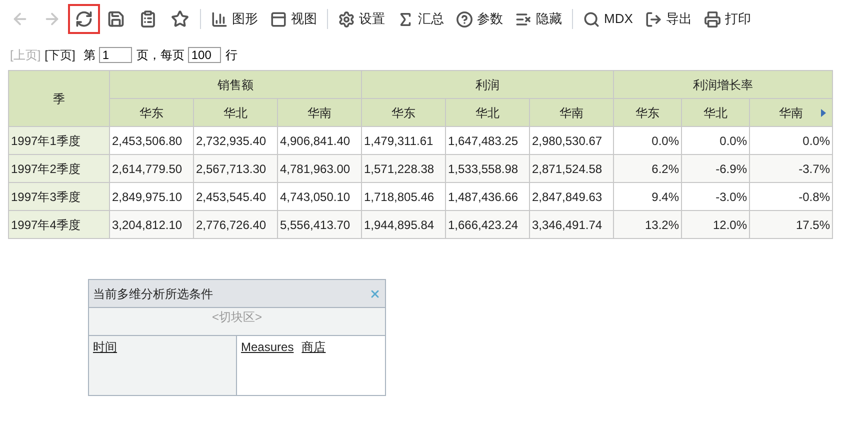  Describe the element at coordinates (237, 322) in the screenshot. I see `slicer-area: <切块区>` at that location.